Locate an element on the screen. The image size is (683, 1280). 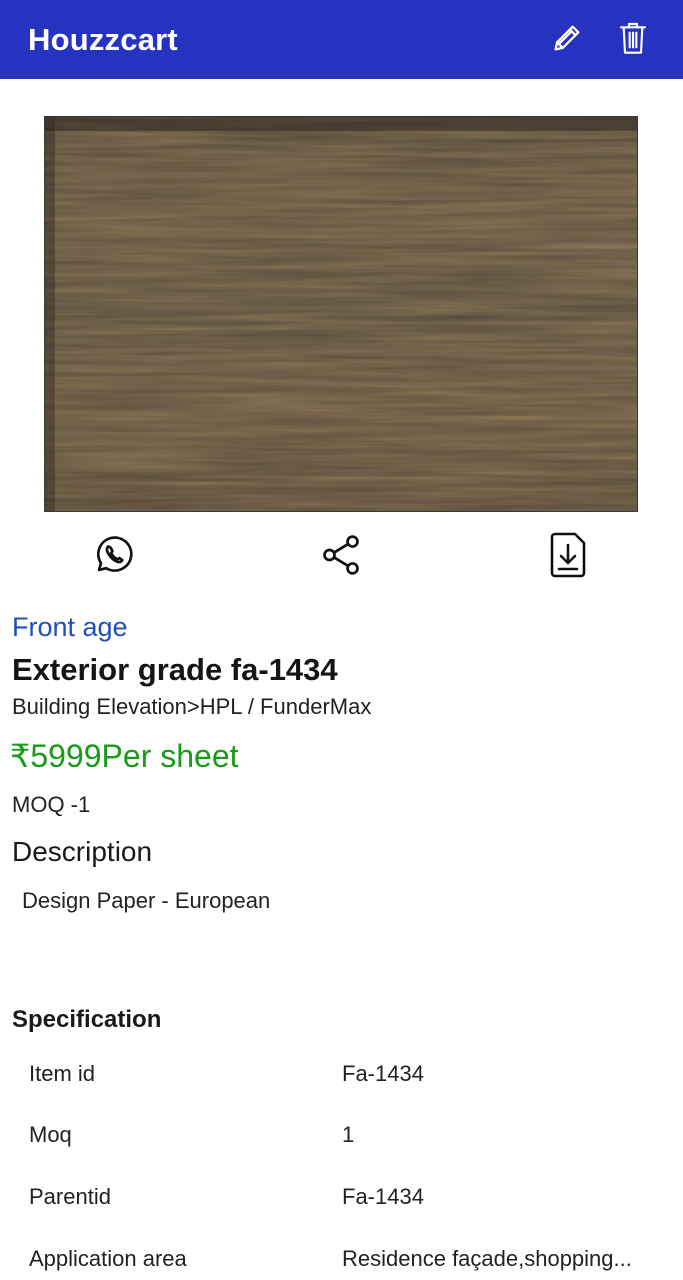
edit-button is located at coordinates (567, 38).